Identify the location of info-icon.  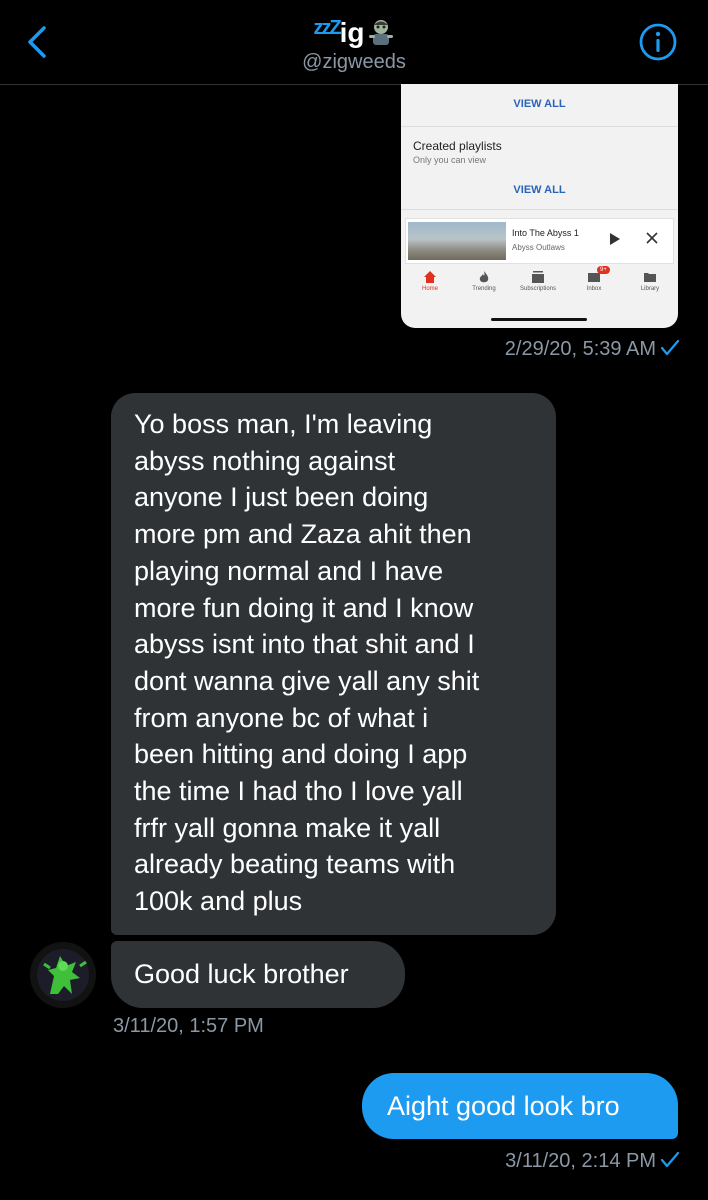
(658, 42).